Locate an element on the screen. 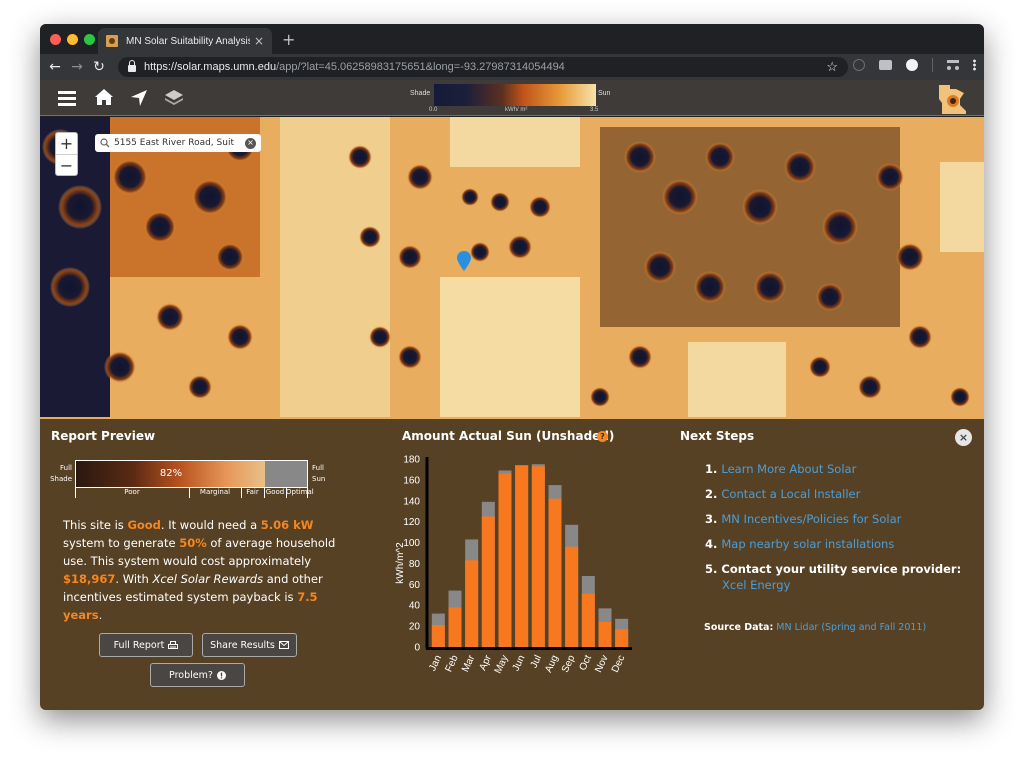  app-header: Shade Sun 0.0 kWh/ m² 3.5 is located at coordinates (512, 98).